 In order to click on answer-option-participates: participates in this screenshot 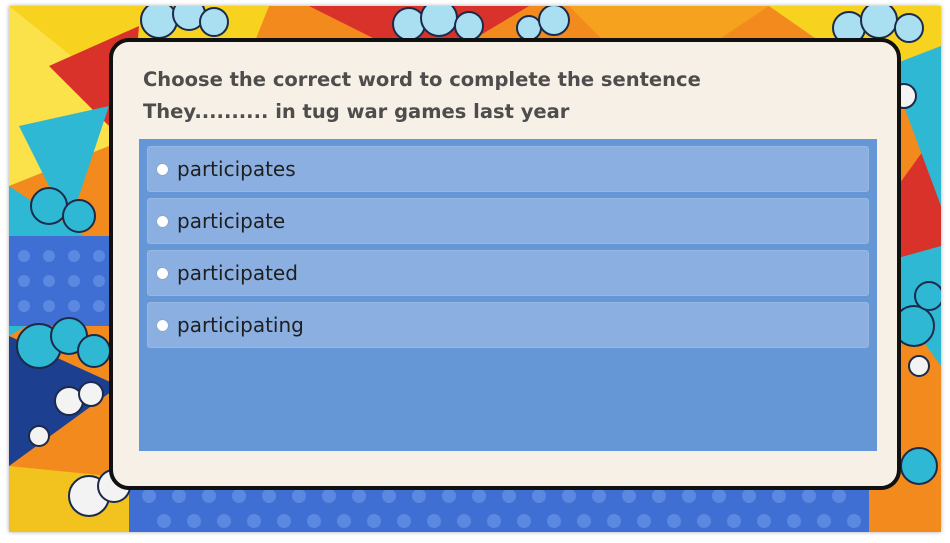, I will do `click(508, 169)`.